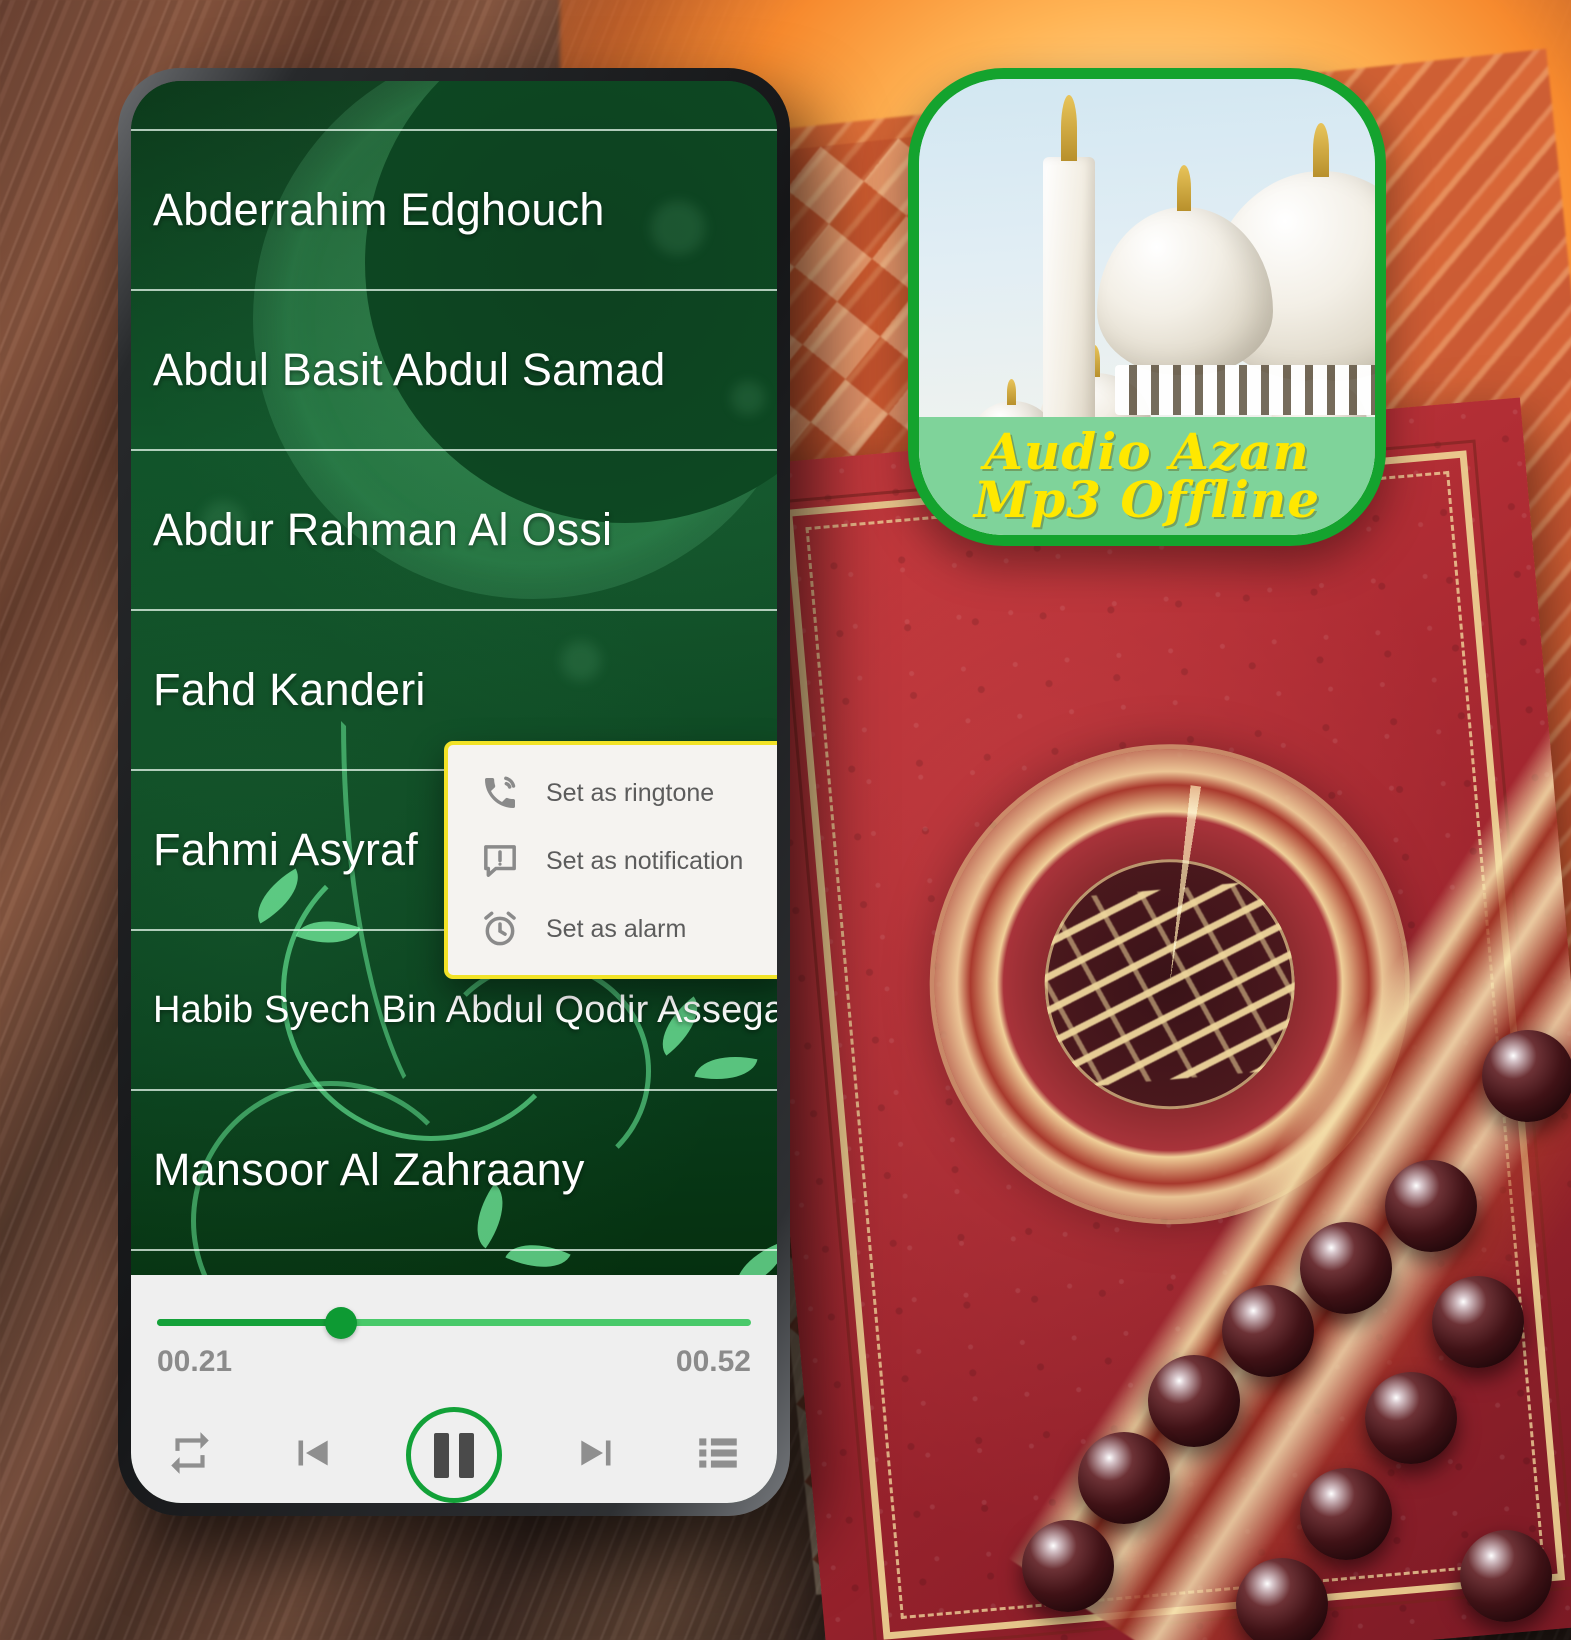 Image resolution: width=1571 pixels, height=1640 pixels. I want to click on notification-chat-alert-icon, so click(500, 861).